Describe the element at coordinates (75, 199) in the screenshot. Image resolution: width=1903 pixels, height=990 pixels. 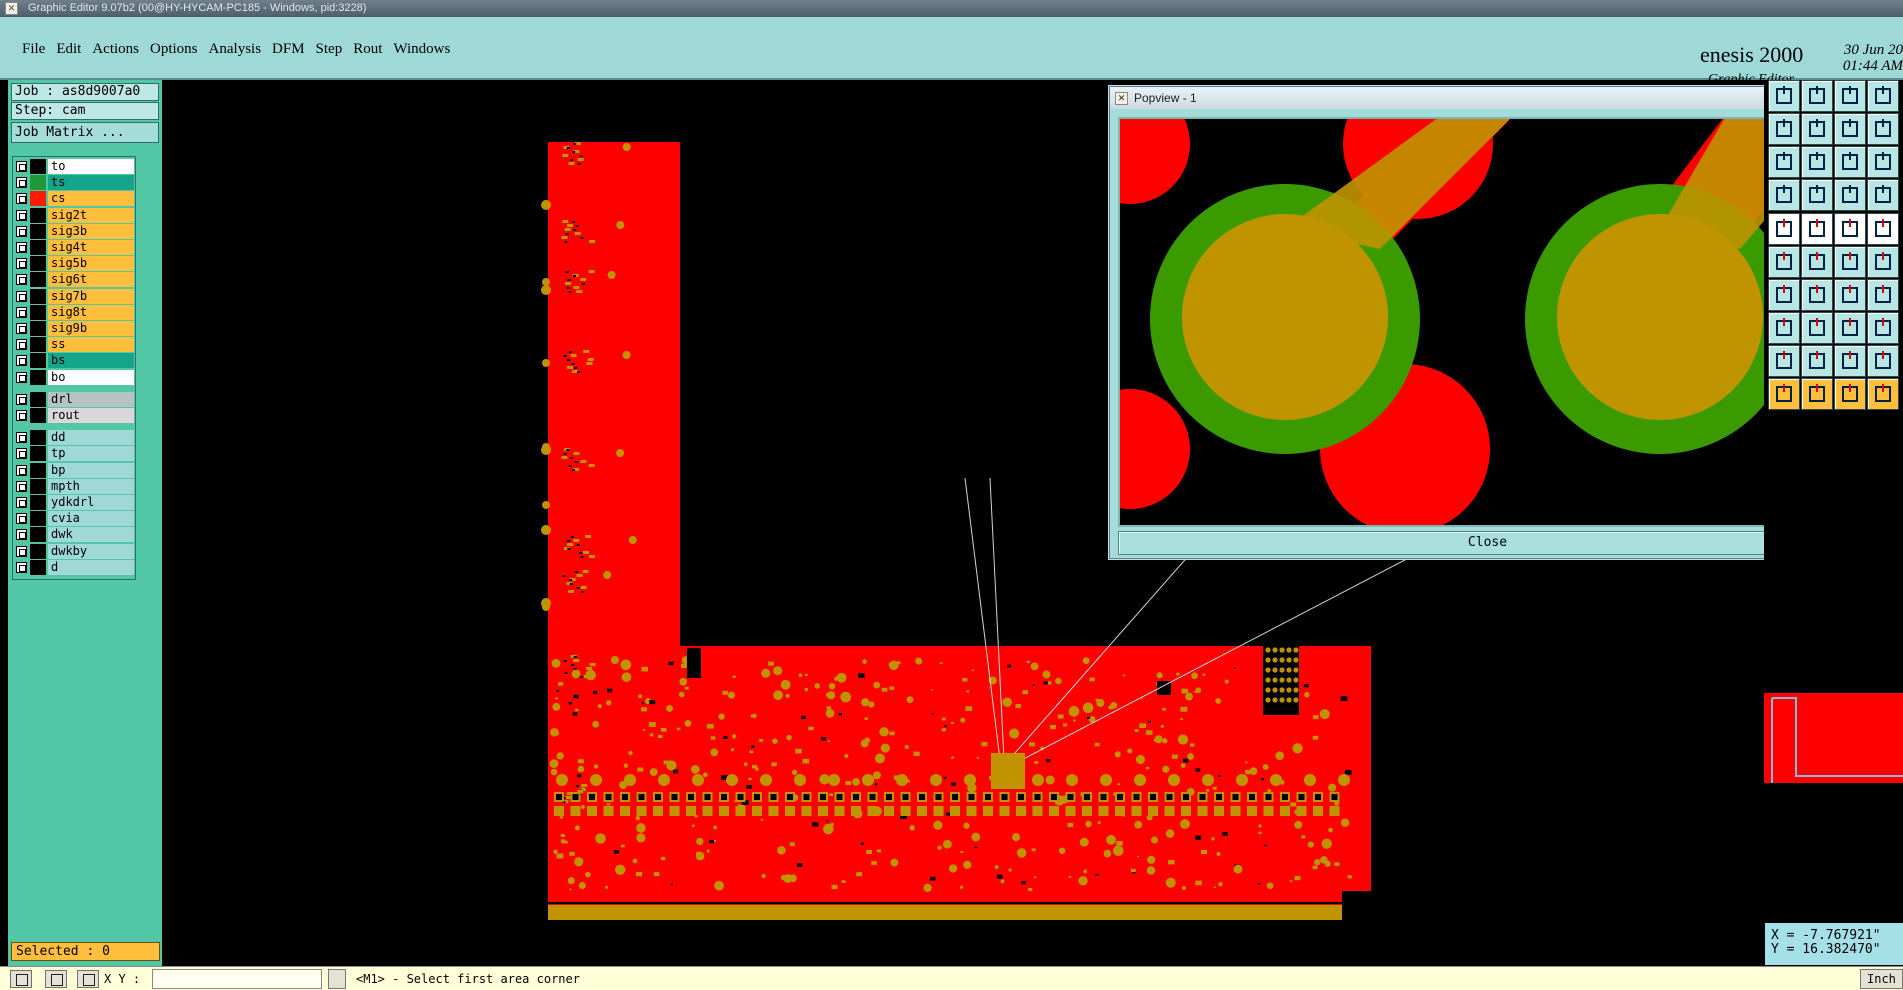
I see `layer-row-cs: cs` at that location.